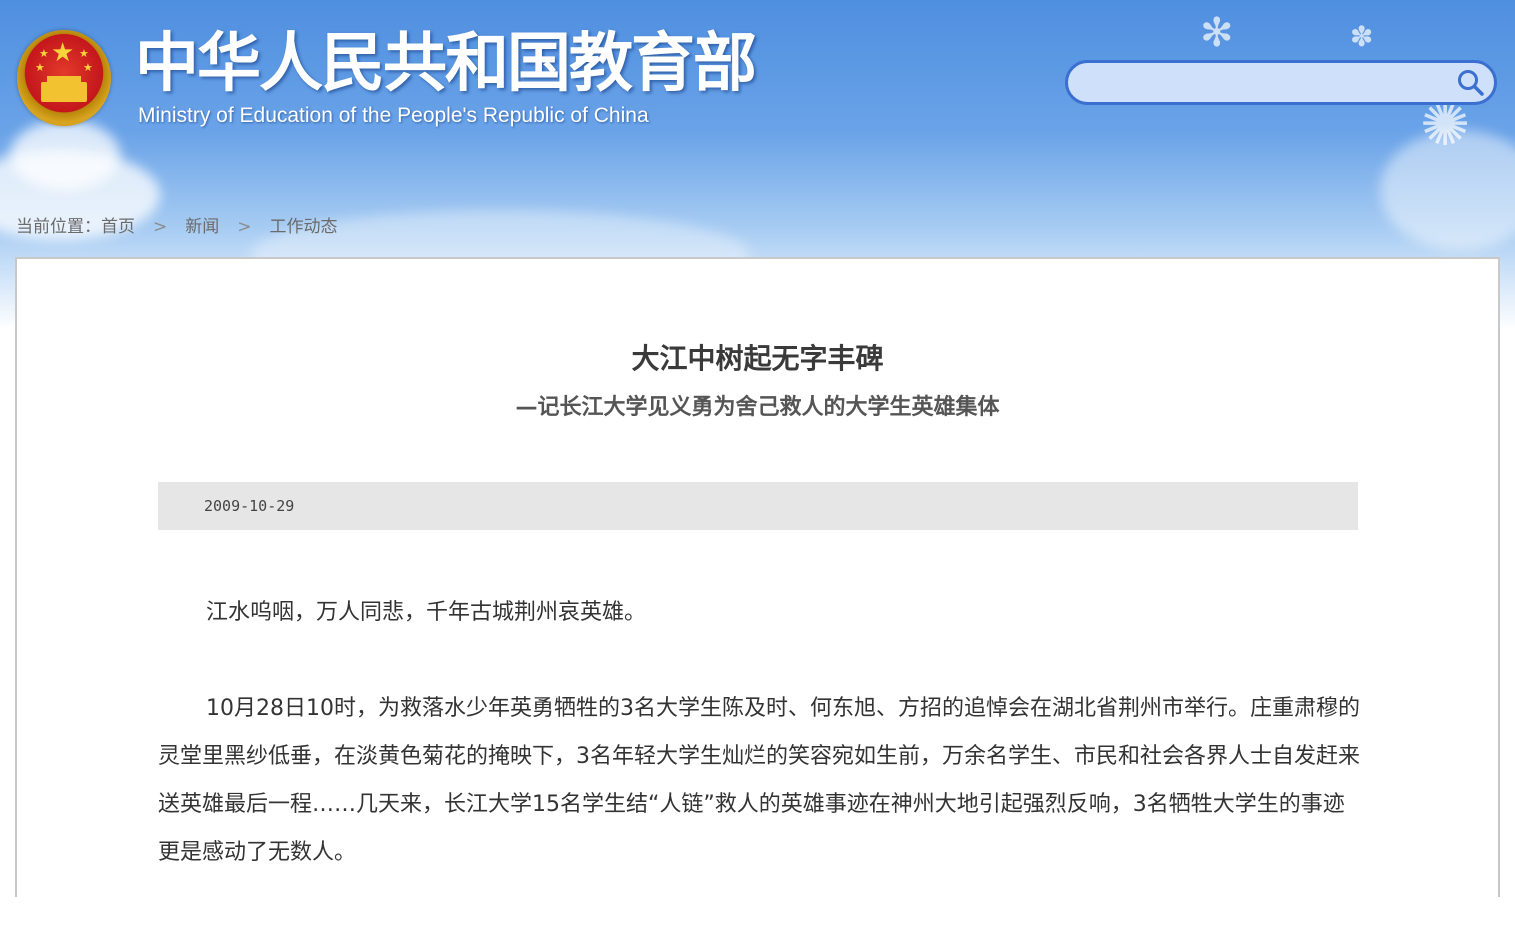 This screenshot has height=925, width=1515. I want to click on dandelion-decoration: ✻, so click(1217, 33).